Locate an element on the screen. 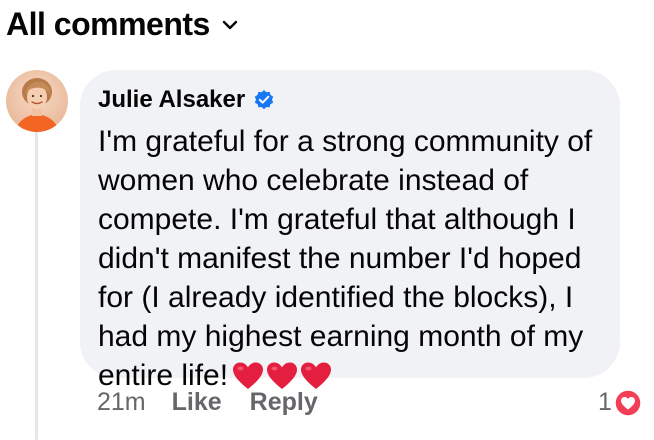  comment-sort-label: All comments is located at coordinates (108, 24).